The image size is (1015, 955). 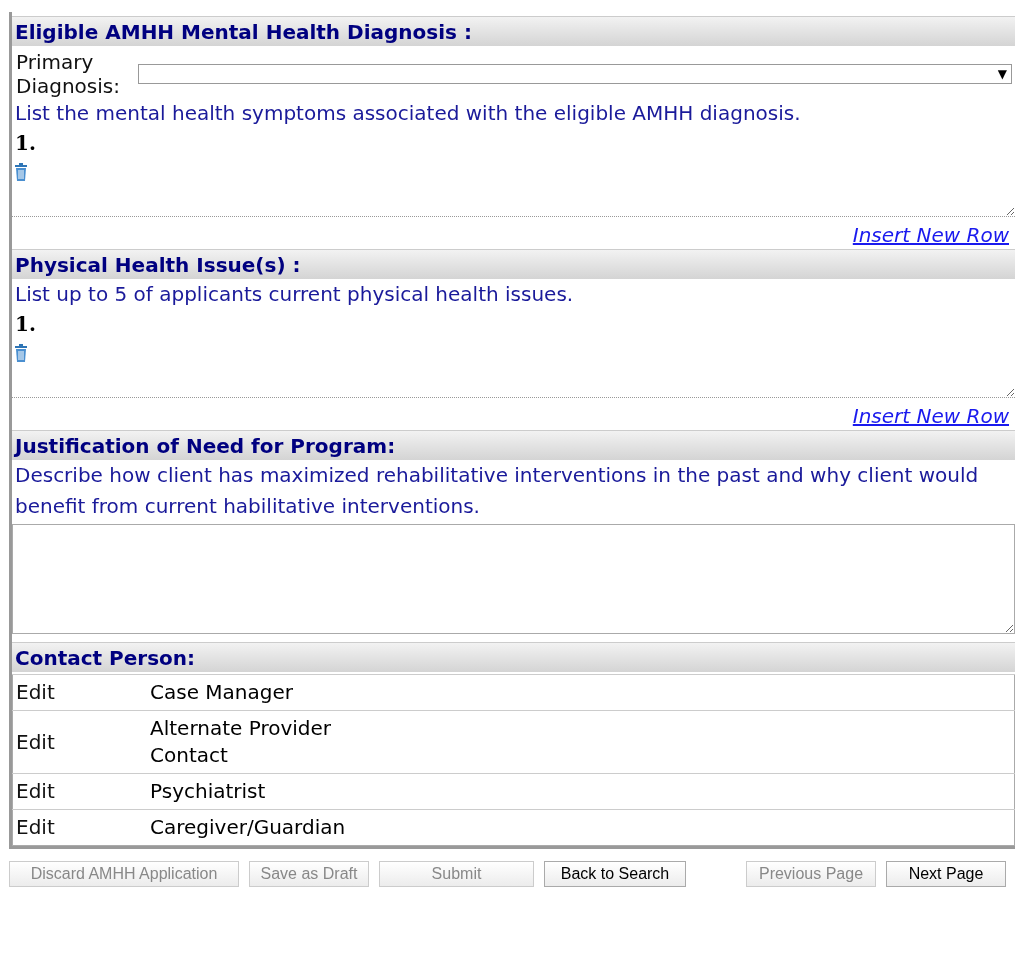 What do you see at coordinates (68, 74) in the screenshot?
I see `field-label: Primary Diagnosis:` at bounding box center [68, 74].